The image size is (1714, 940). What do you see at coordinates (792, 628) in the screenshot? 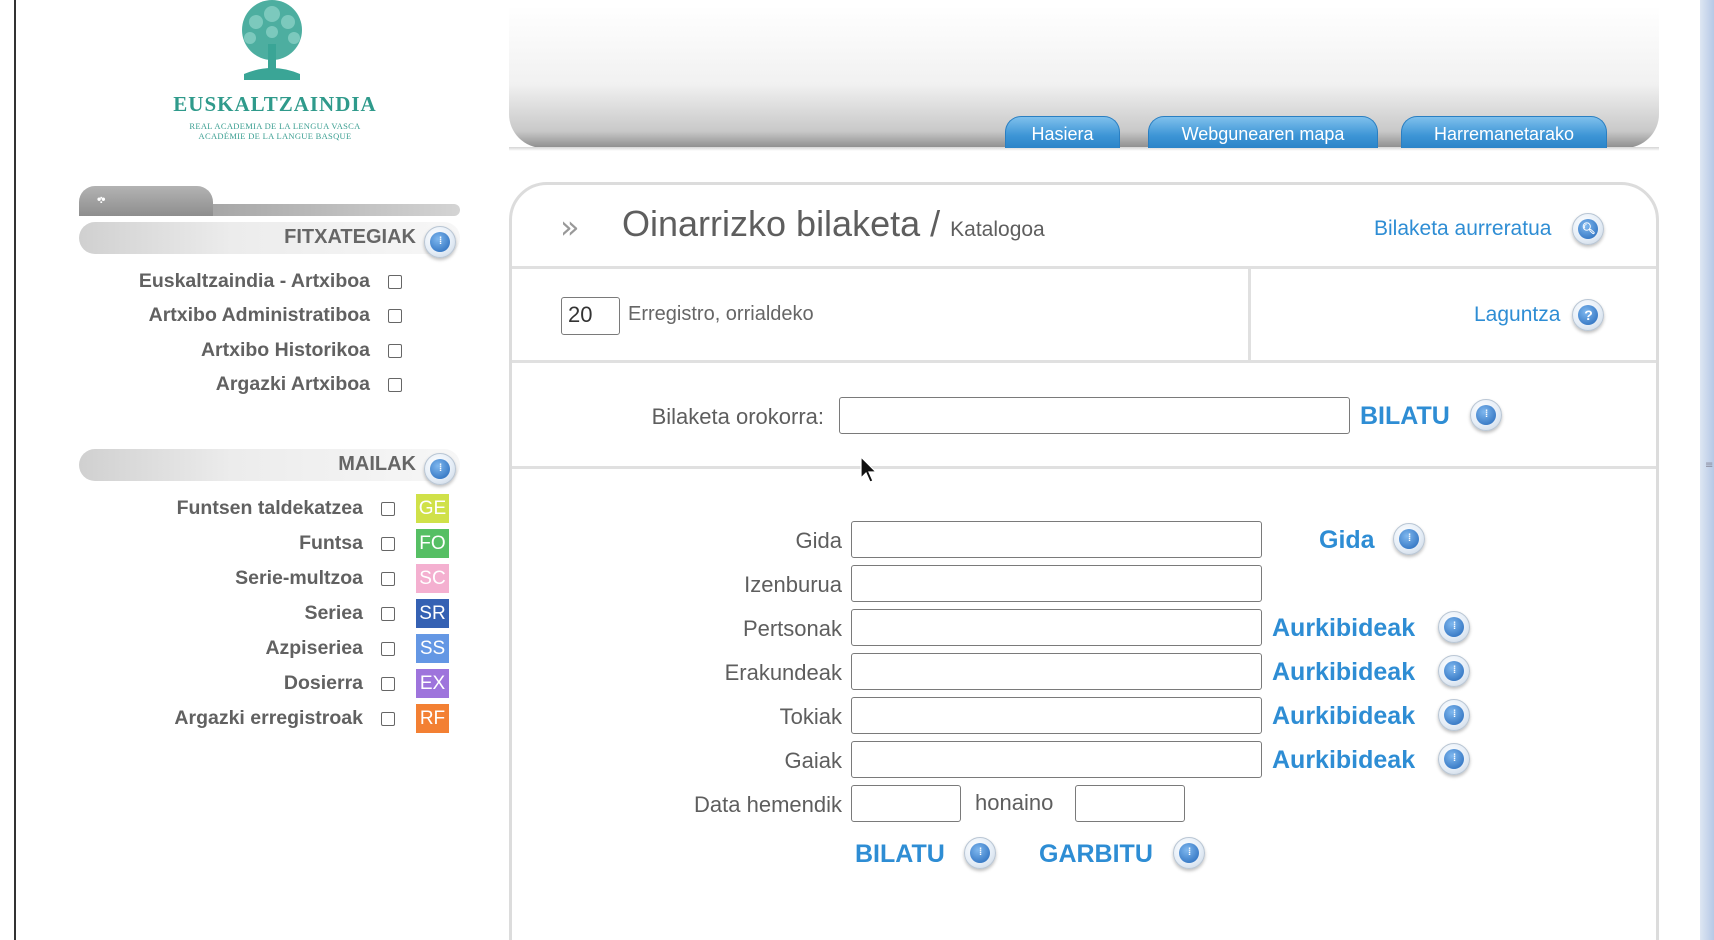
I see `field-label-pertsonak: Pertsonak` at bounding box center [792, 628].